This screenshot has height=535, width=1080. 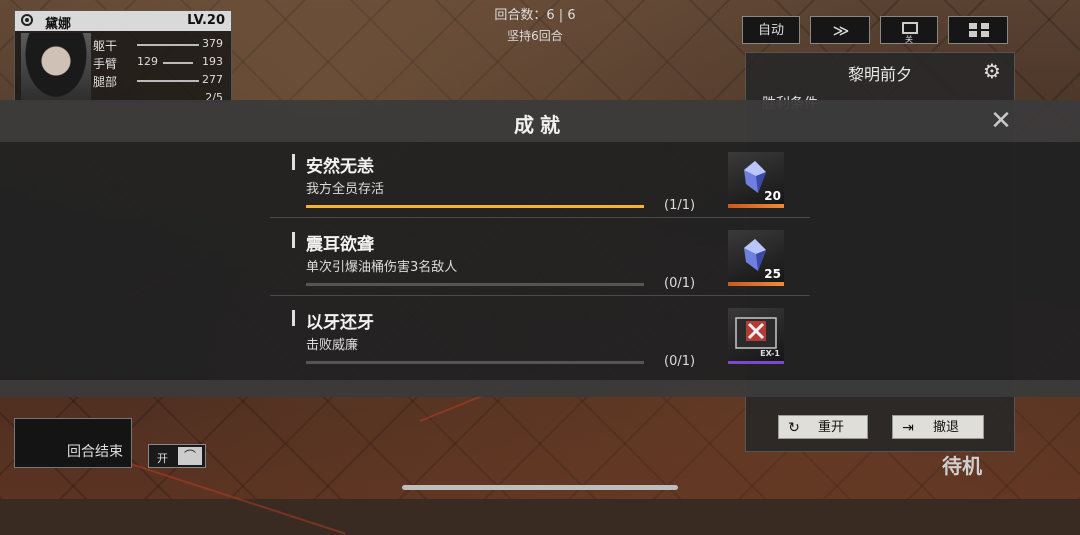 I want to click on achievements-header: 成就 ✕, so click(x=540, y=121).